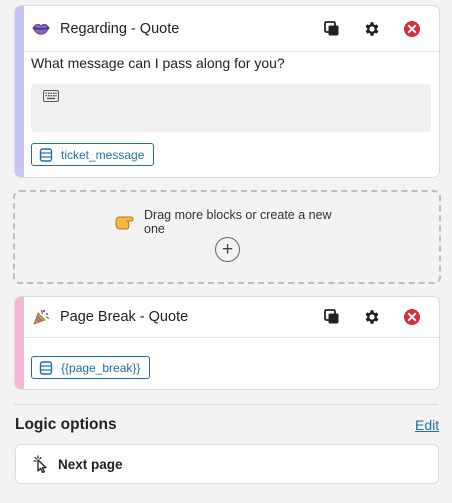 The height and width of the screenshot is (503, 452). I want to click on variable-chip-page-break: {{page_break}}, so click(91, 367).